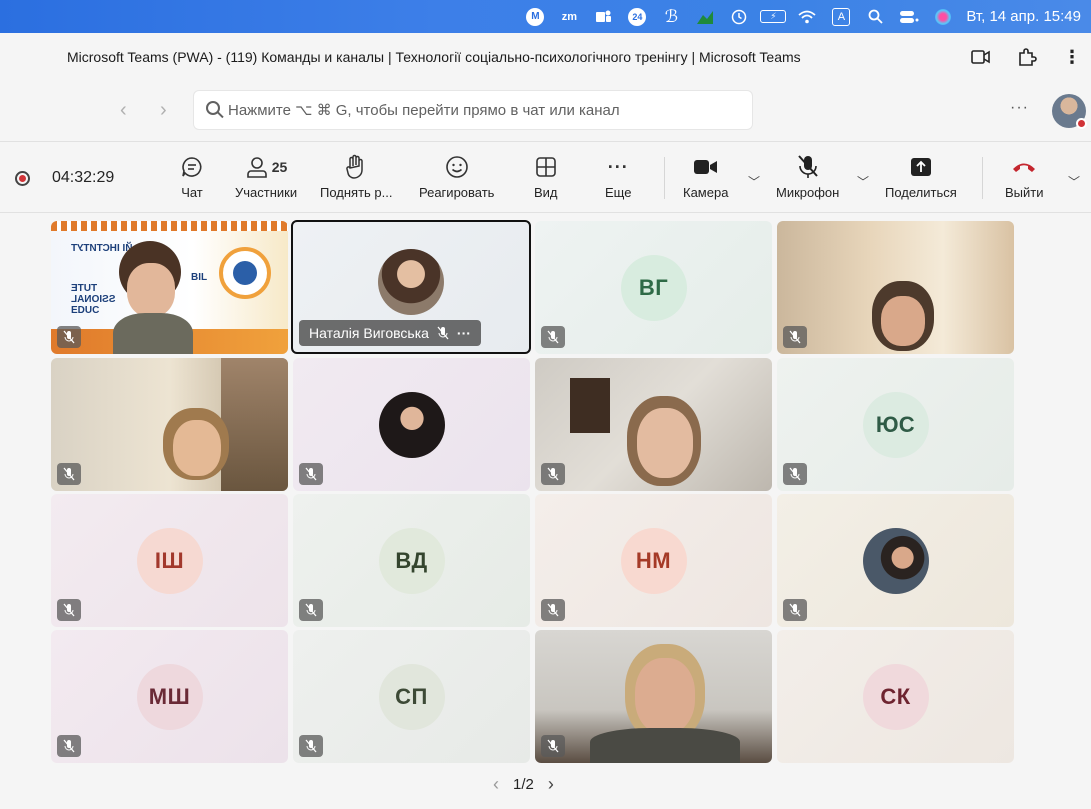 The height and width of the screenshot is (809, 1091). Describe the element at coordinates (523, 784) in the screenshot. I see `page-indicator: 1/2` at that location.